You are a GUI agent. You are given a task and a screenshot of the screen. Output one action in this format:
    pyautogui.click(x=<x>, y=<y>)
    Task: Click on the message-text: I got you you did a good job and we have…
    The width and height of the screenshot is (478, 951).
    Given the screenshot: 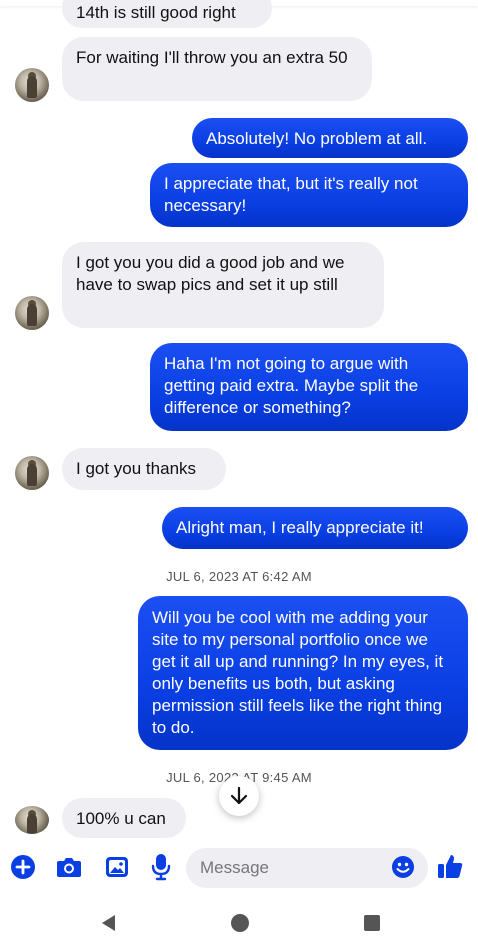 What is the action you would take?
    pyautogui.click(x=210, y=273)
    